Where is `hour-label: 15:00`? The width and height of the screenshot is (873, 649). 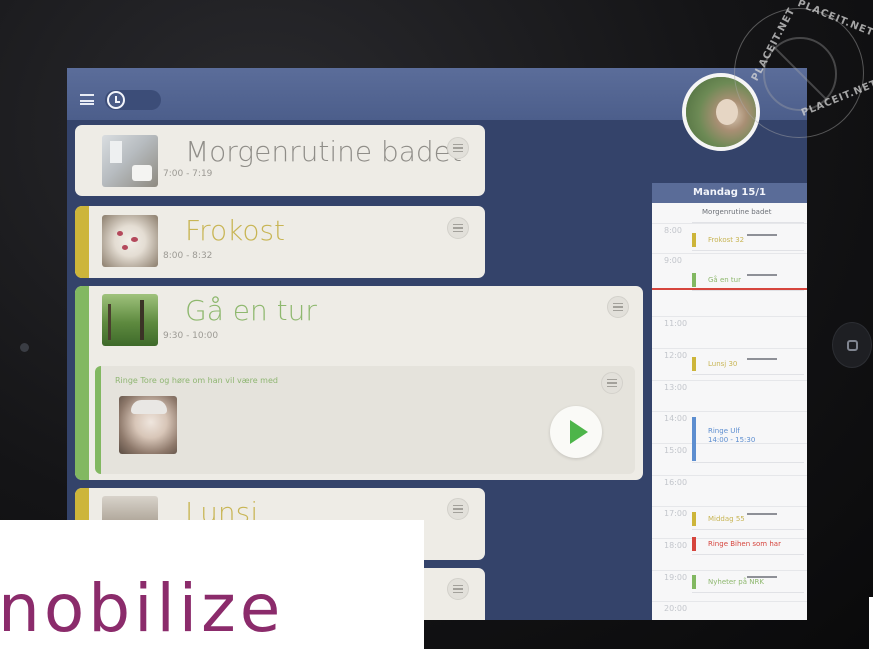
hour-label: 15:00 is located at coordinates (676, 450).